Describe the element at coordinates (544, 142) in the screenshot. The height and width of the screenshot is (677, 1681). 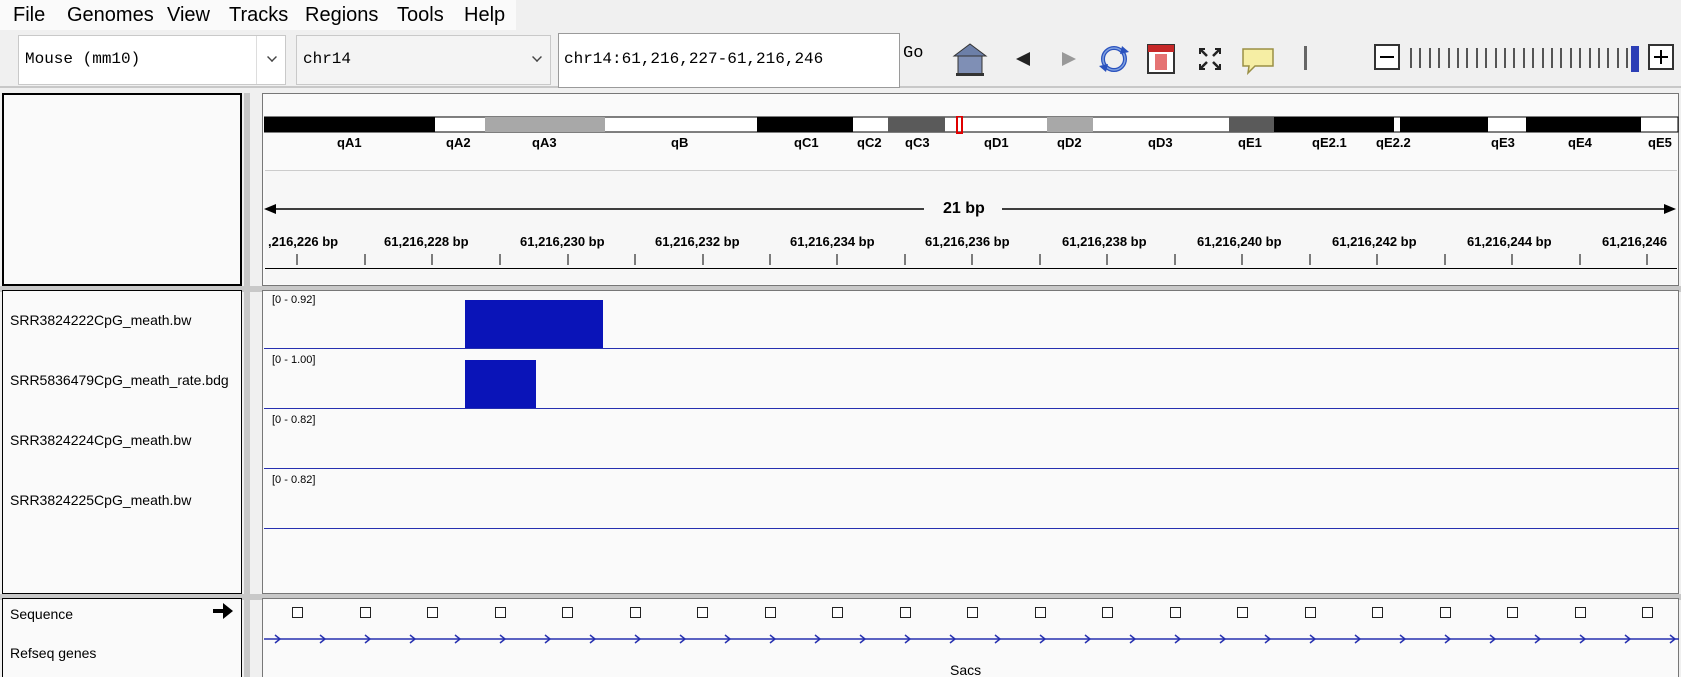
I see `band-label: qA3` at that location.